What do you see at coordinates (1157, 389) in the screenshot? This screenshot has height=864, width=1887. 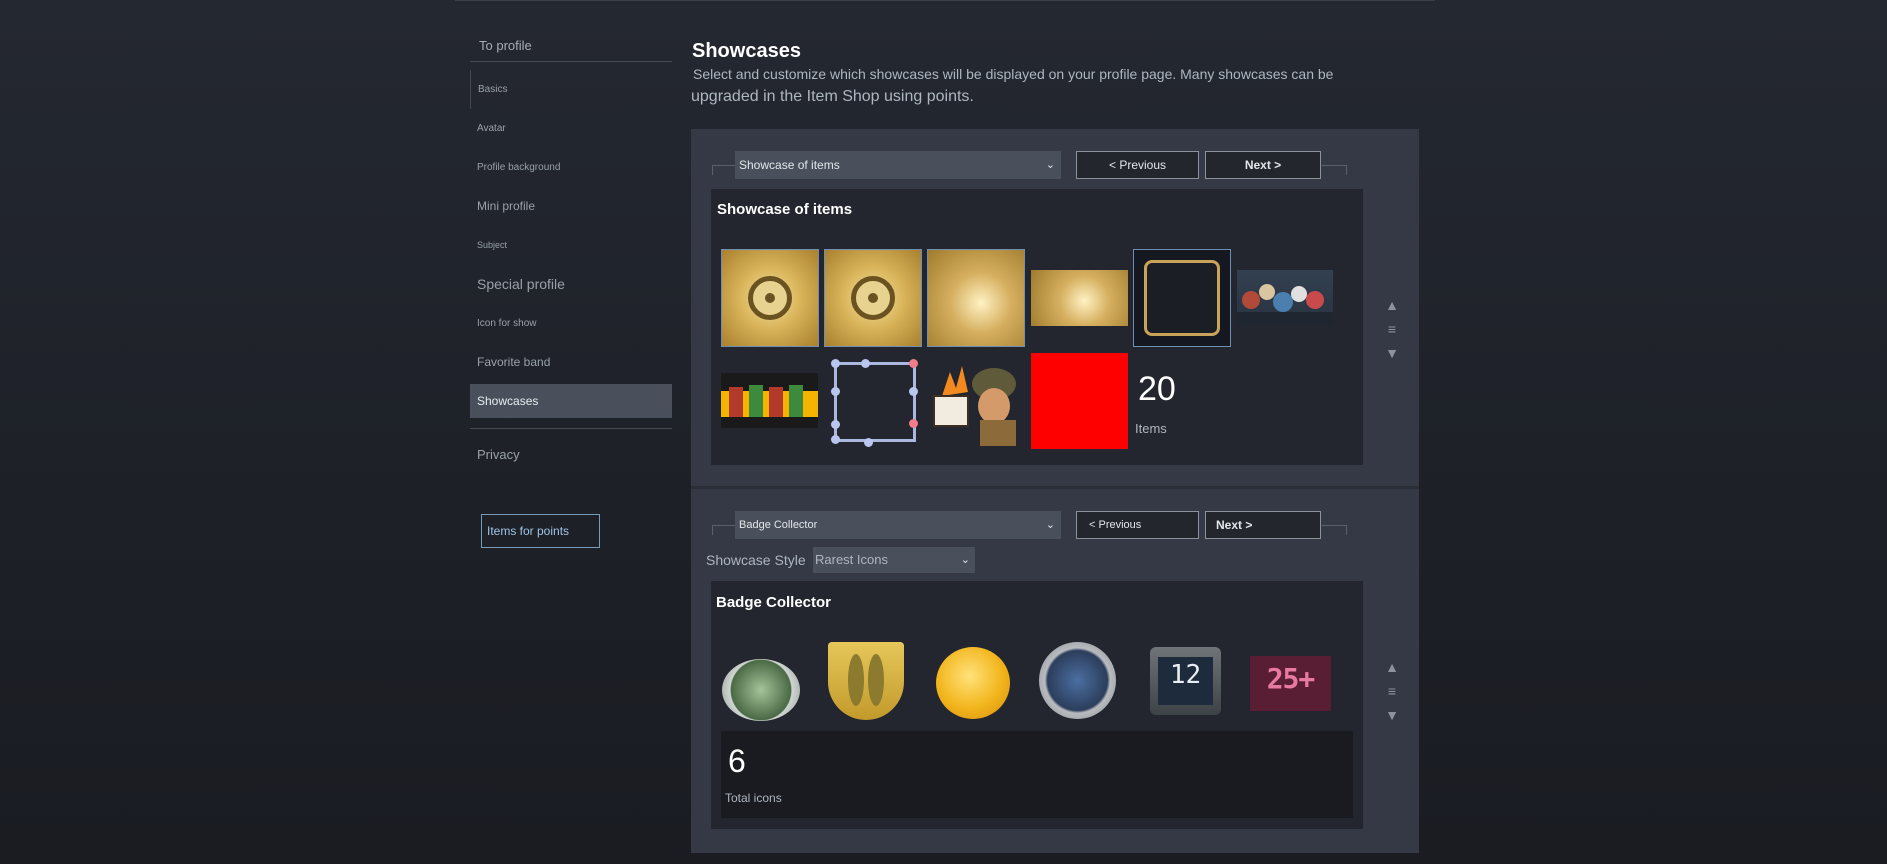 I see `items-count: 20` at bounding box center [1157, 389].